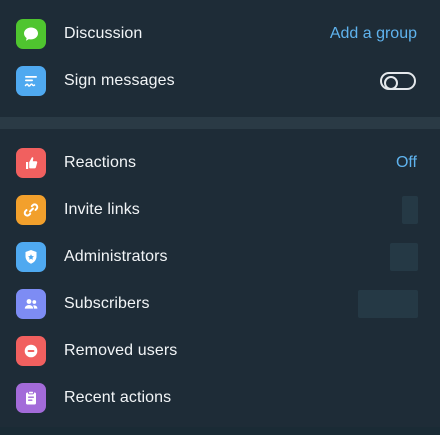  I want to click on removed-users-row: Removed users, so click(220, 350).